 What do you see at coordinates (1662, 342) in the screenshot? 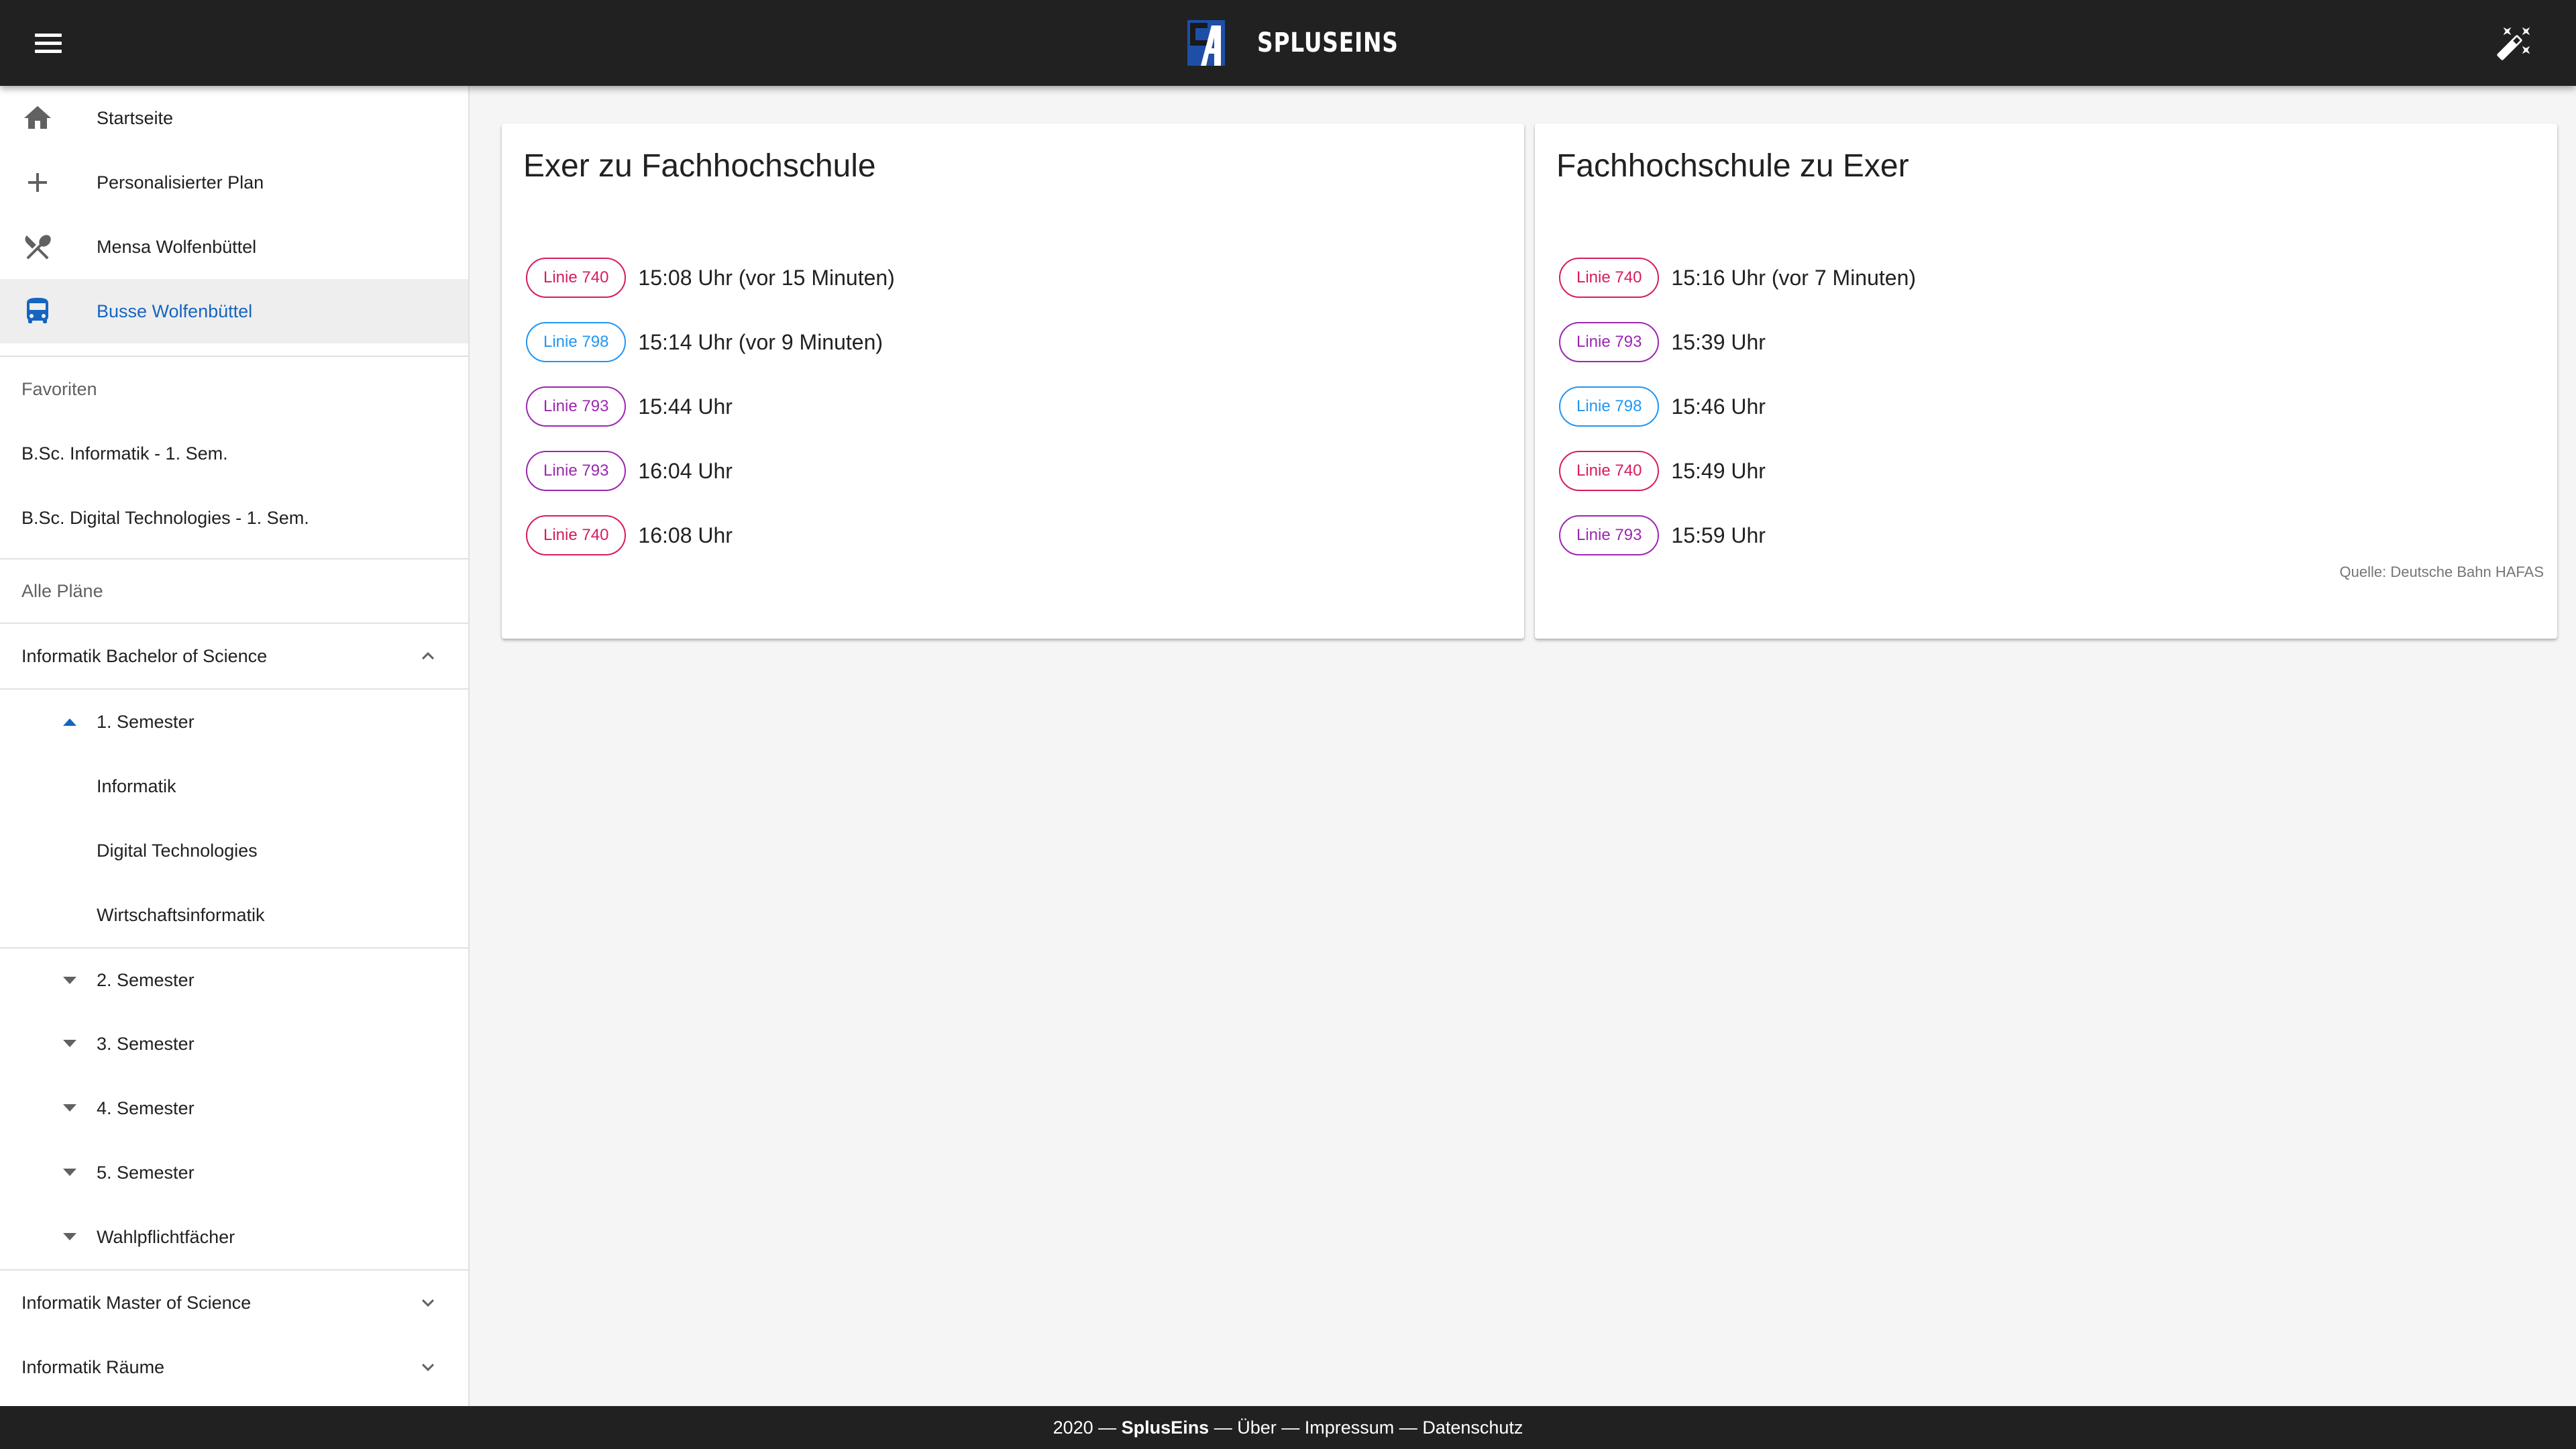
I see `departure-row: Linie 793 15:39 Uhr` at bounding box center [1662, 342].